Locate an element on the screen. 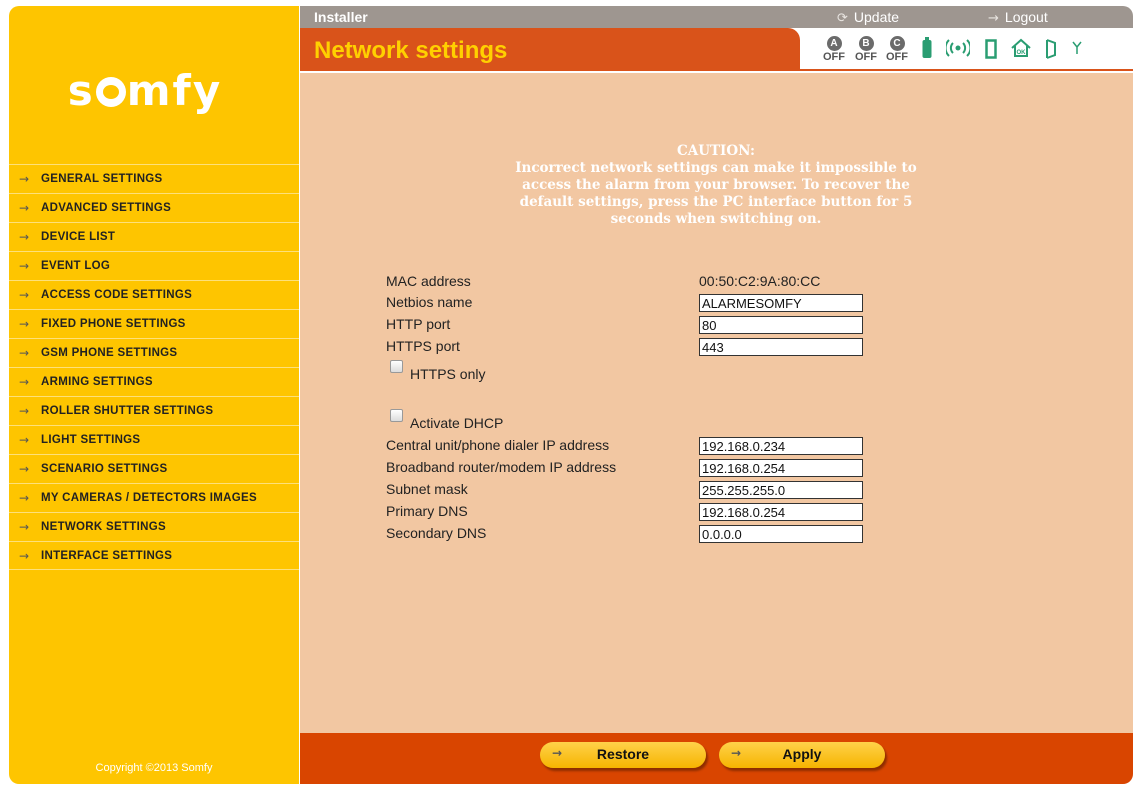 The width and height of the screenshot is (1145, 795). primary-dns-label: Primary DNS is located at coordinates (427, 511).